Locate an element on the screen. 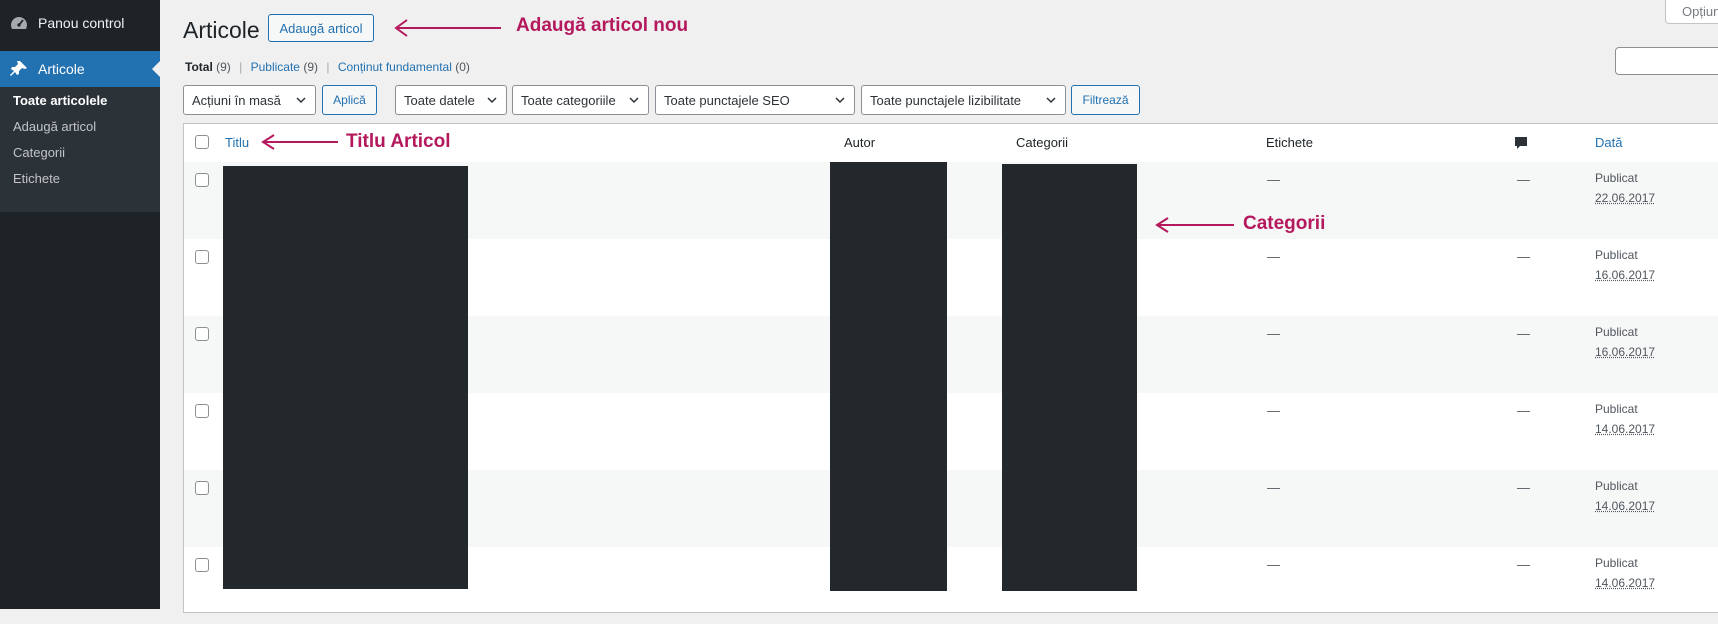 This screenshot has height=624, width=1718. comment-bubble-icon is located at coordinates (1521, 143).